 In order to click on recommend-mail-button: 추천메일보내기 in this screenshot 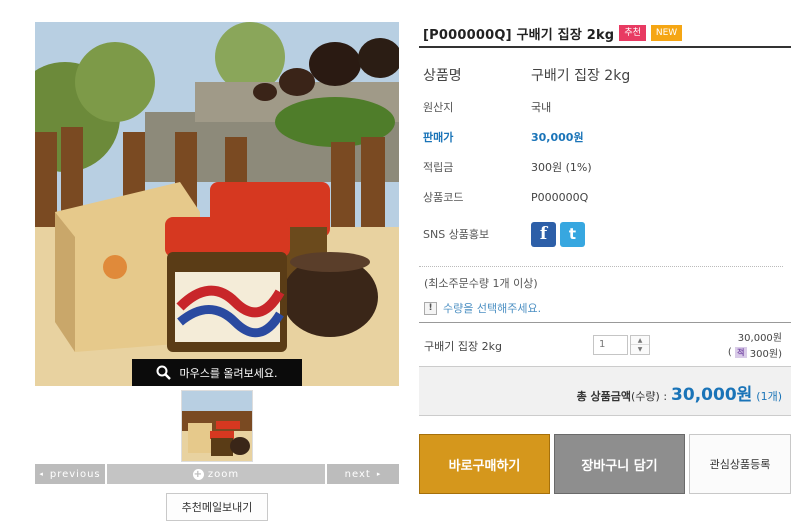, I will do `click(217, 507)`.